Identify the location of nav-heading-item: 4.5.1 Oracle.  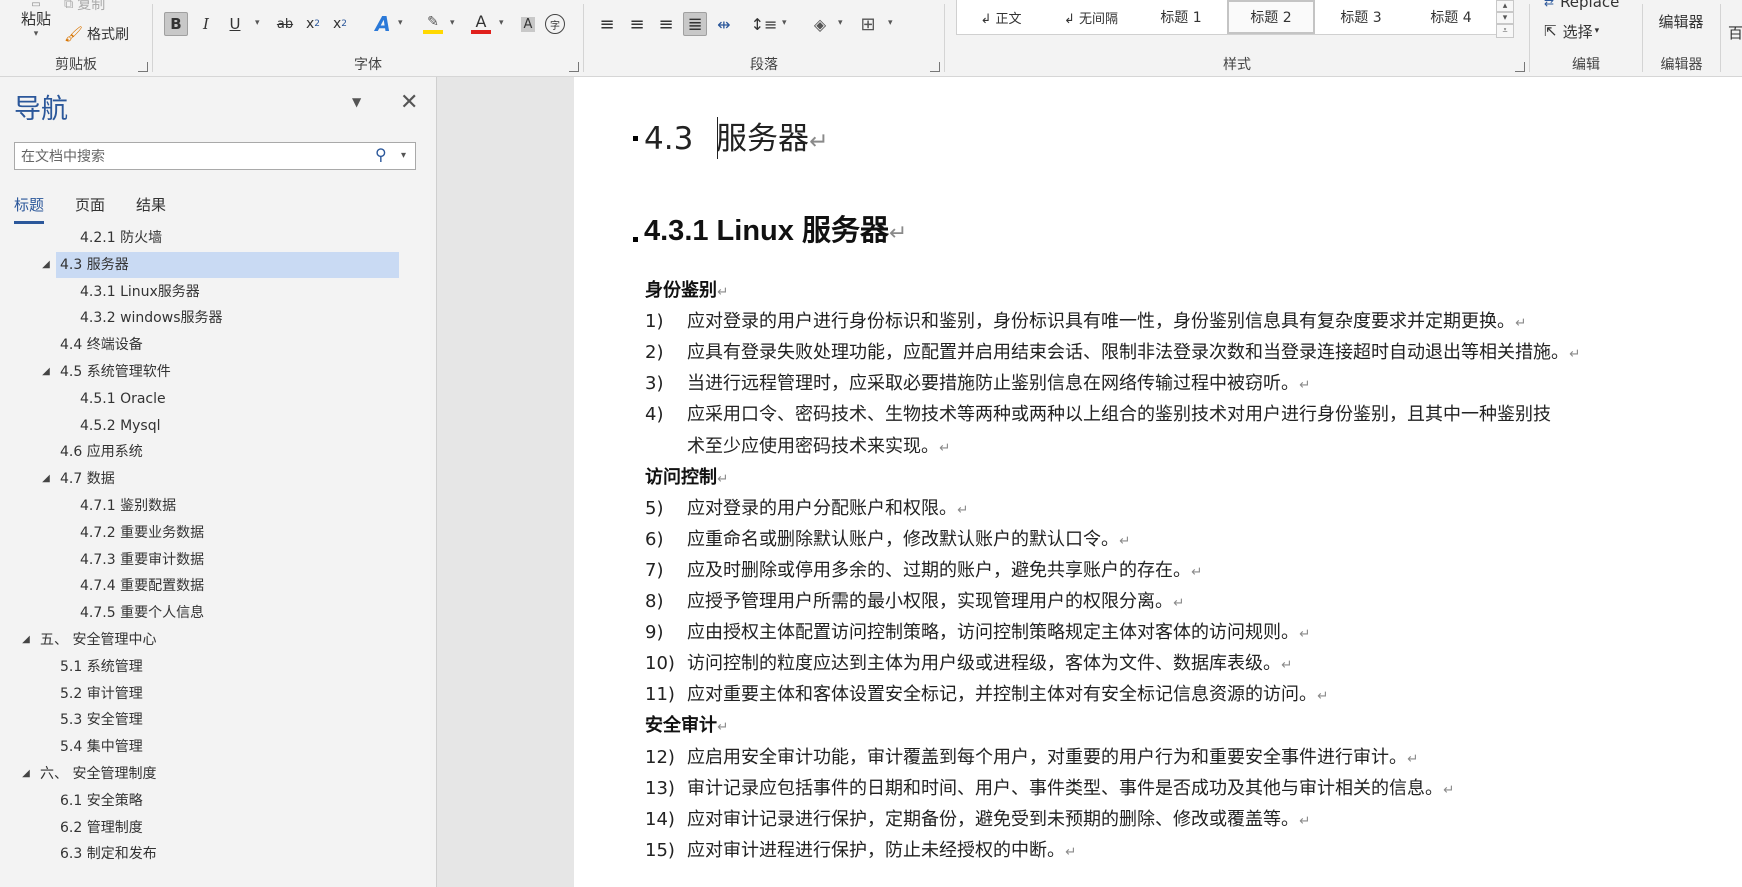
(200, 399).